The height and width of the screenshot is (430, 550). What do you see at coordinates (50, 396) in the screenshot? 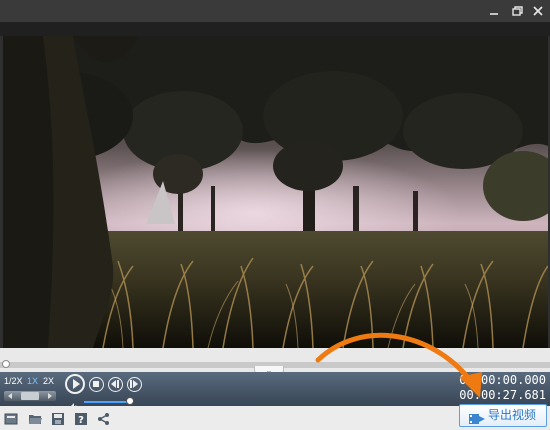
I see `faster-icon` at bounding box center [50, 396].